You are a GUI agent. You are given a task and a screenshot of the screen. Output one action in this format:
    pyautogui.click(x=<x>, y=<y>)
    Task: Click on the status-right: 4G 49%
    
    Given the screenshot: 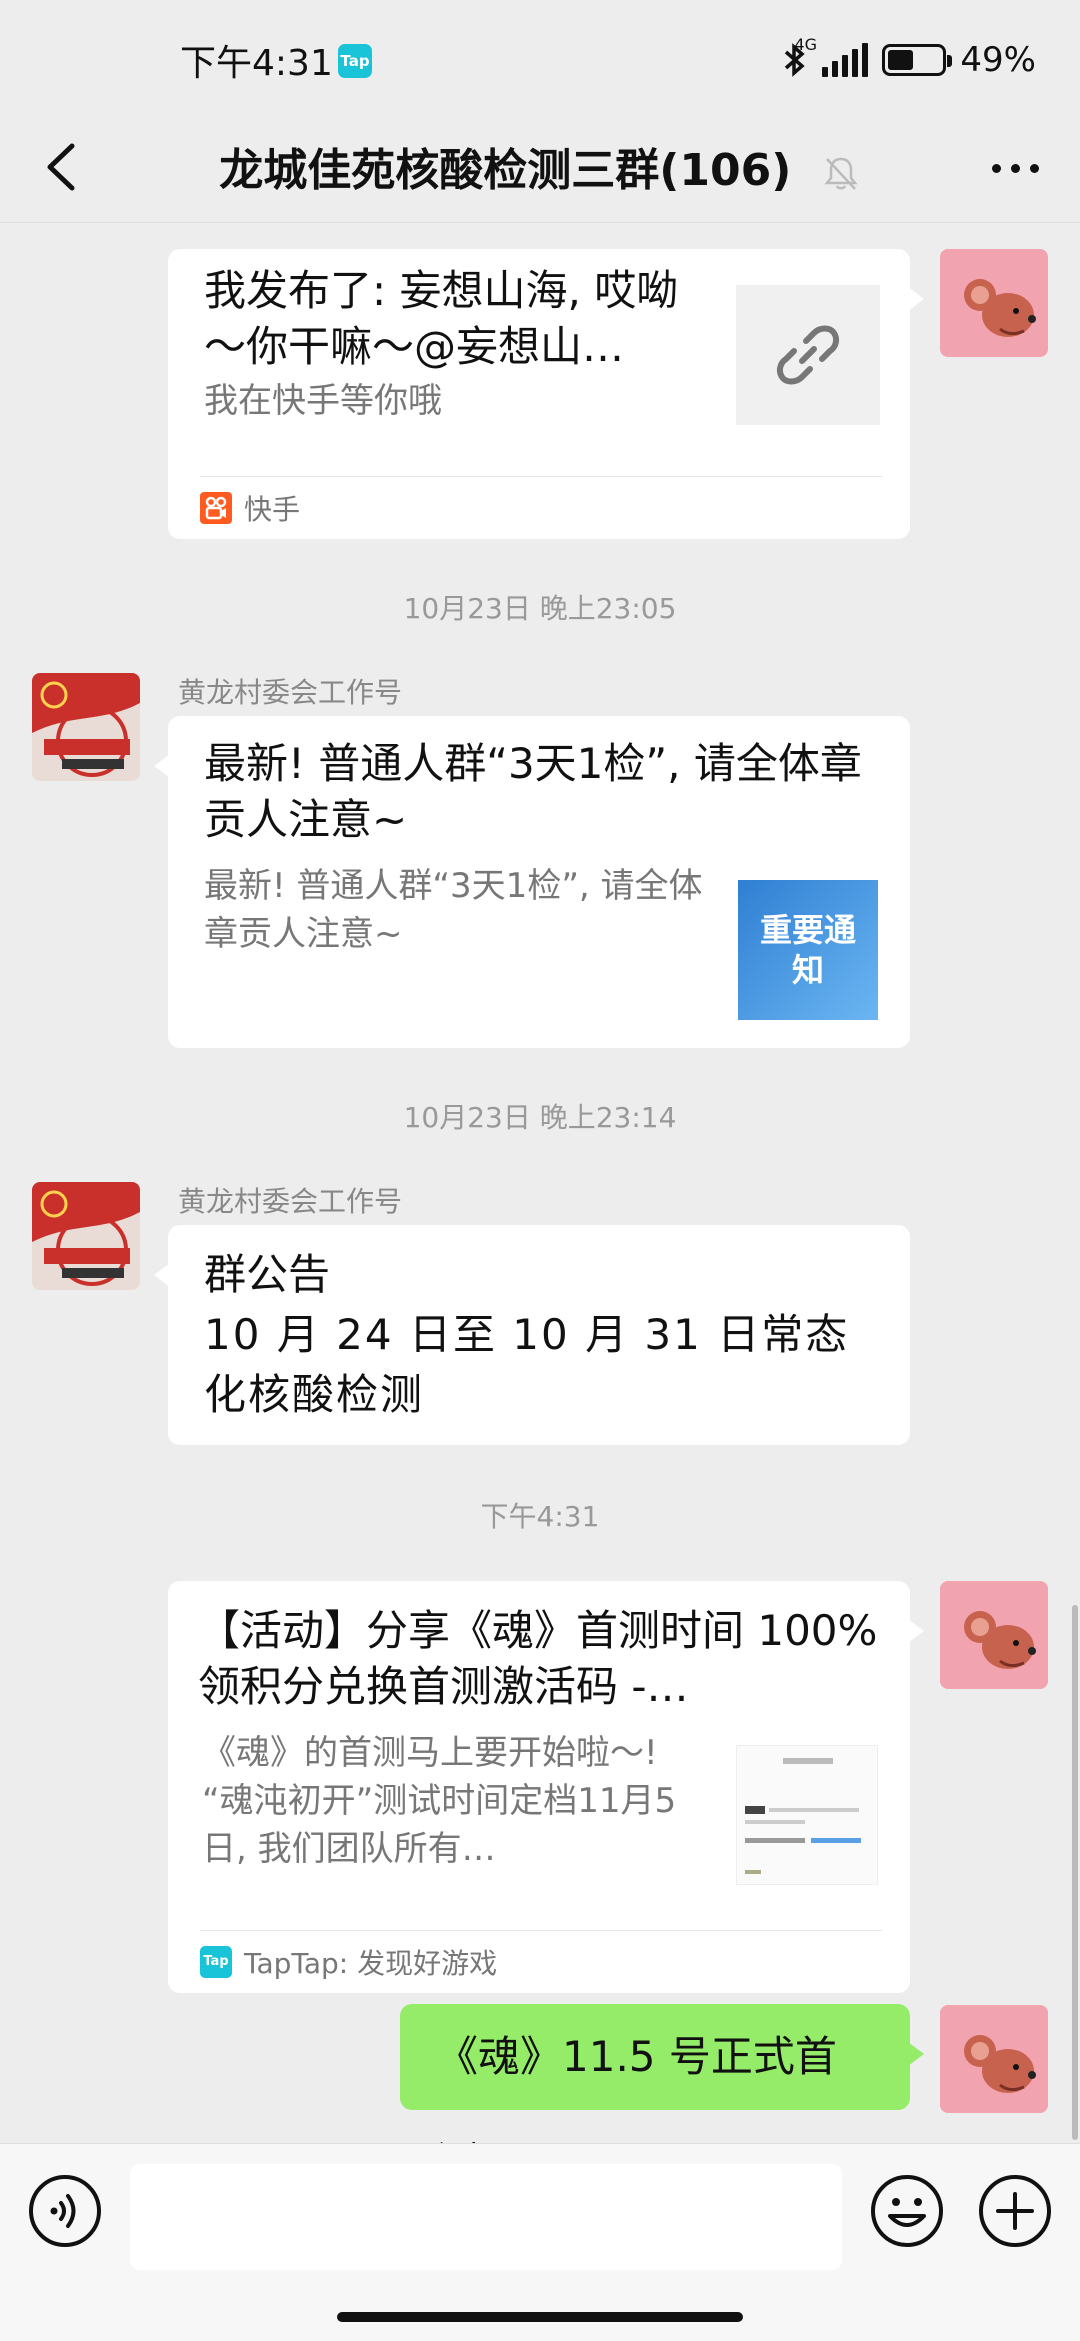 What is the action you would take?
    pyautogui.click(x=909, y=58)
    